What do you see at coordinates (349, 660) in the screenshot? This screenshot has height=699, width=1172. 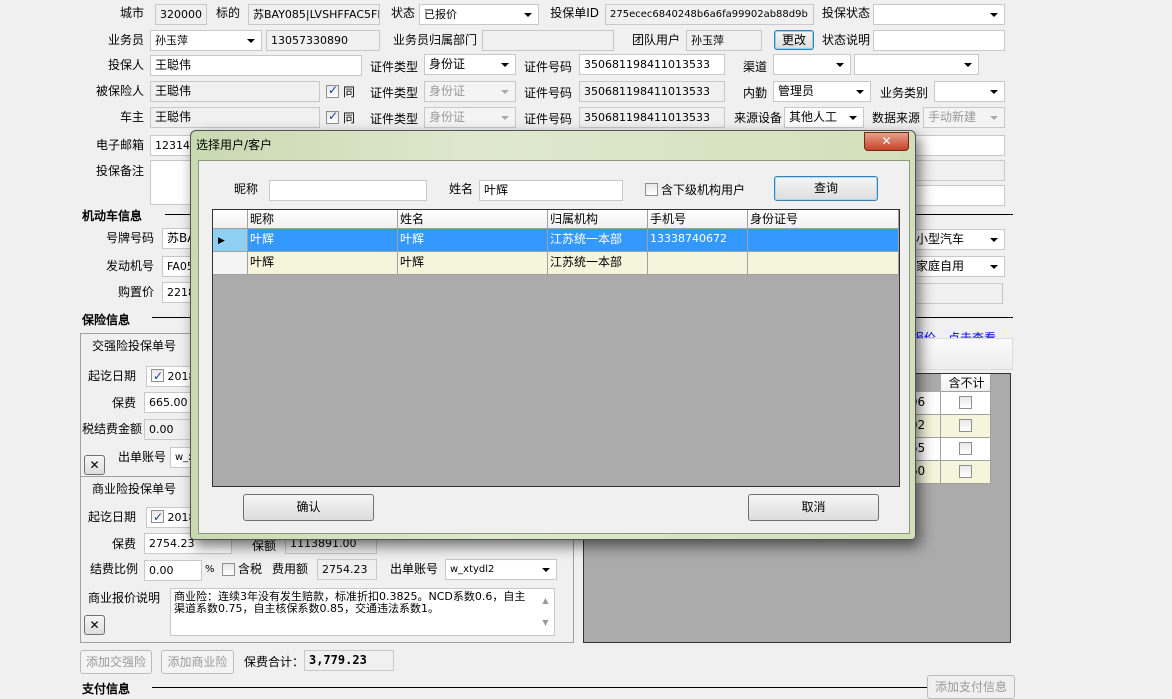 I see `total-field: 3,779.23` at bounding box center [349, 660].